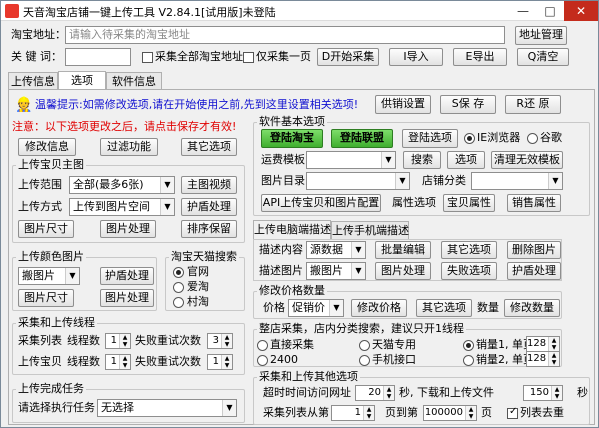 The image size is (599, 428). I want to click on batch-edit-button: 批量编辑, so click(403, 250).